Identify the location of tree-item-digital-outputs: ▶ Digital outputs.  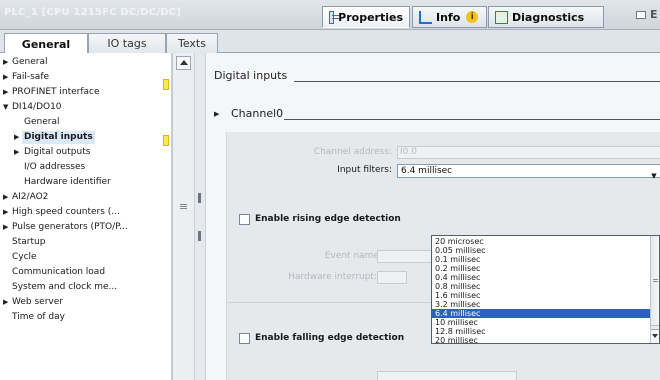
(86, 152).